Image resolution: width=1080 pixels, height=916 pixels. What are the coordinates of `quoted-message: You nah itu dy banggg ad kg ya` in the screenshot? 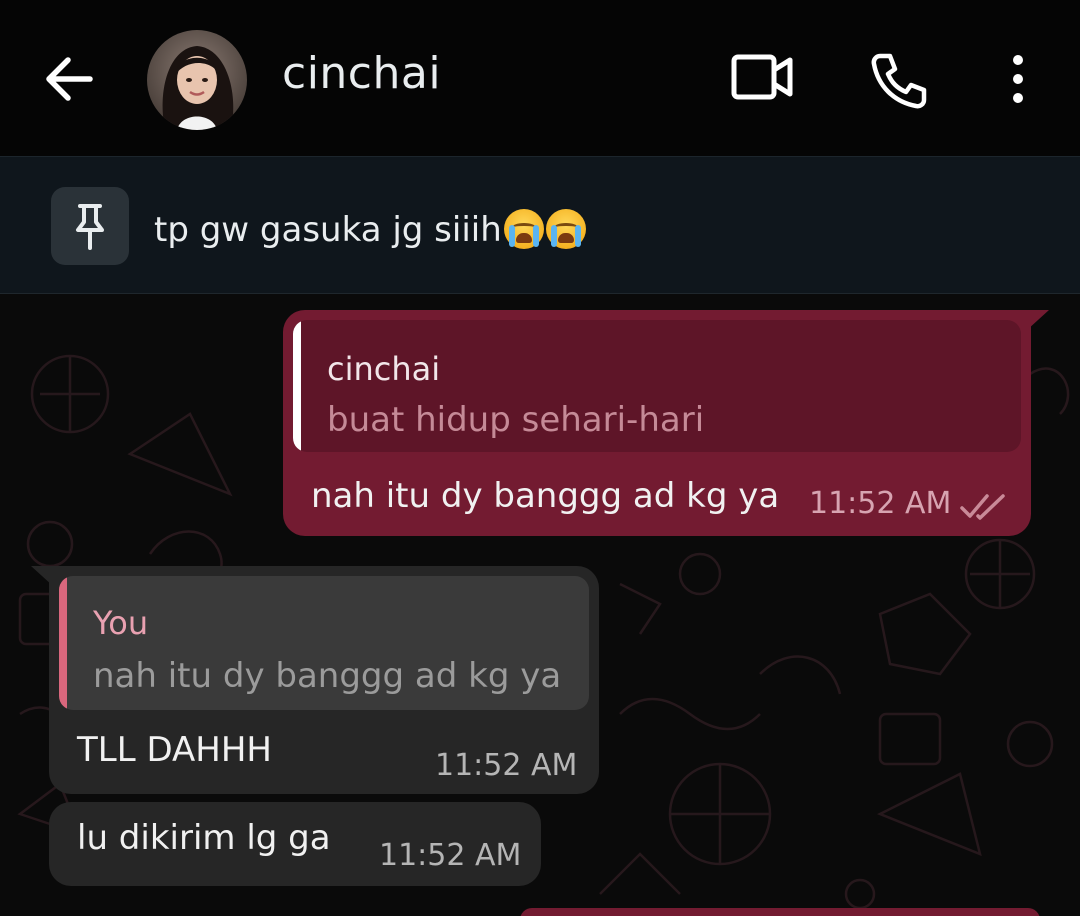 It's located at (324, 643).